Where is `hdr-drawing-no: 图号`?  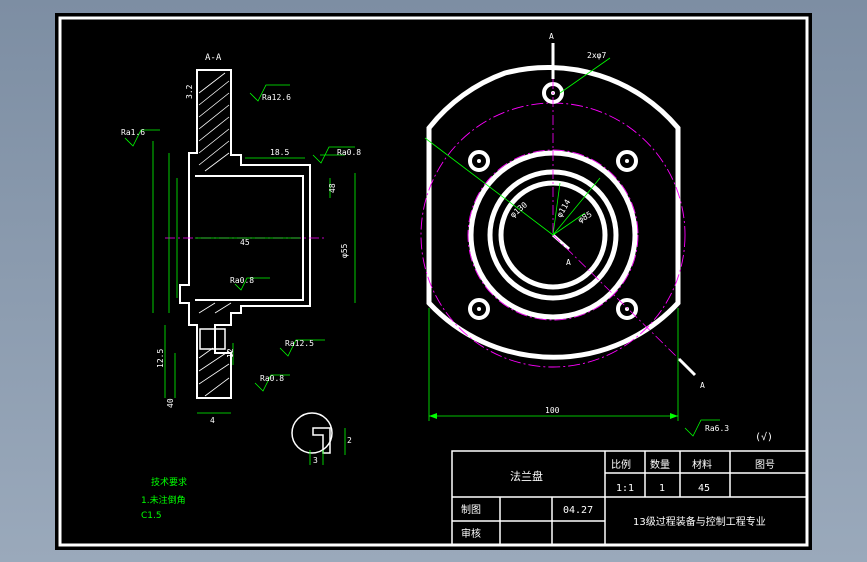
hdr-drawing-no: 图号 is located at coordinates (765, 465).